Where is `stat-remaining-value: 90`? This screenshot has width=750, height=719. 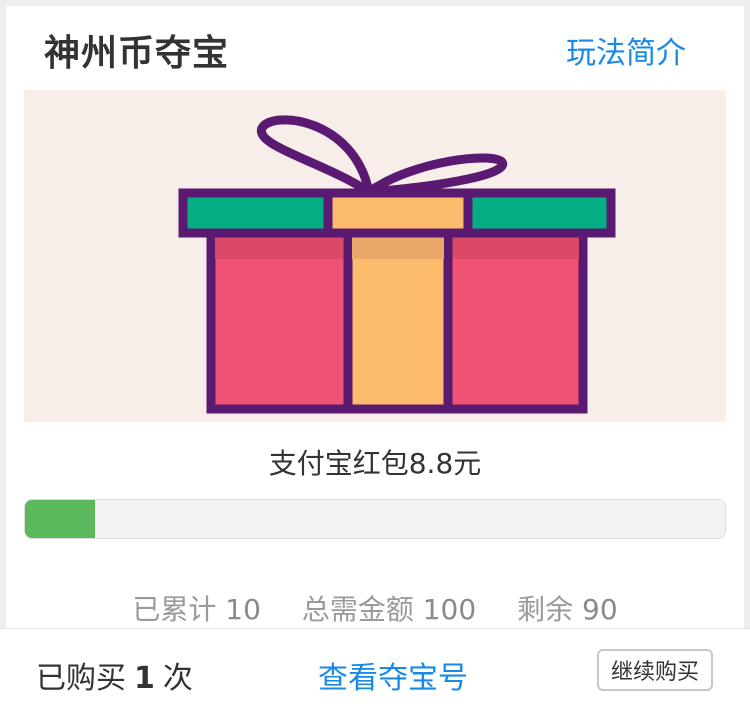 stat-remaining-value: 90 is located at coordinates (600, 609).